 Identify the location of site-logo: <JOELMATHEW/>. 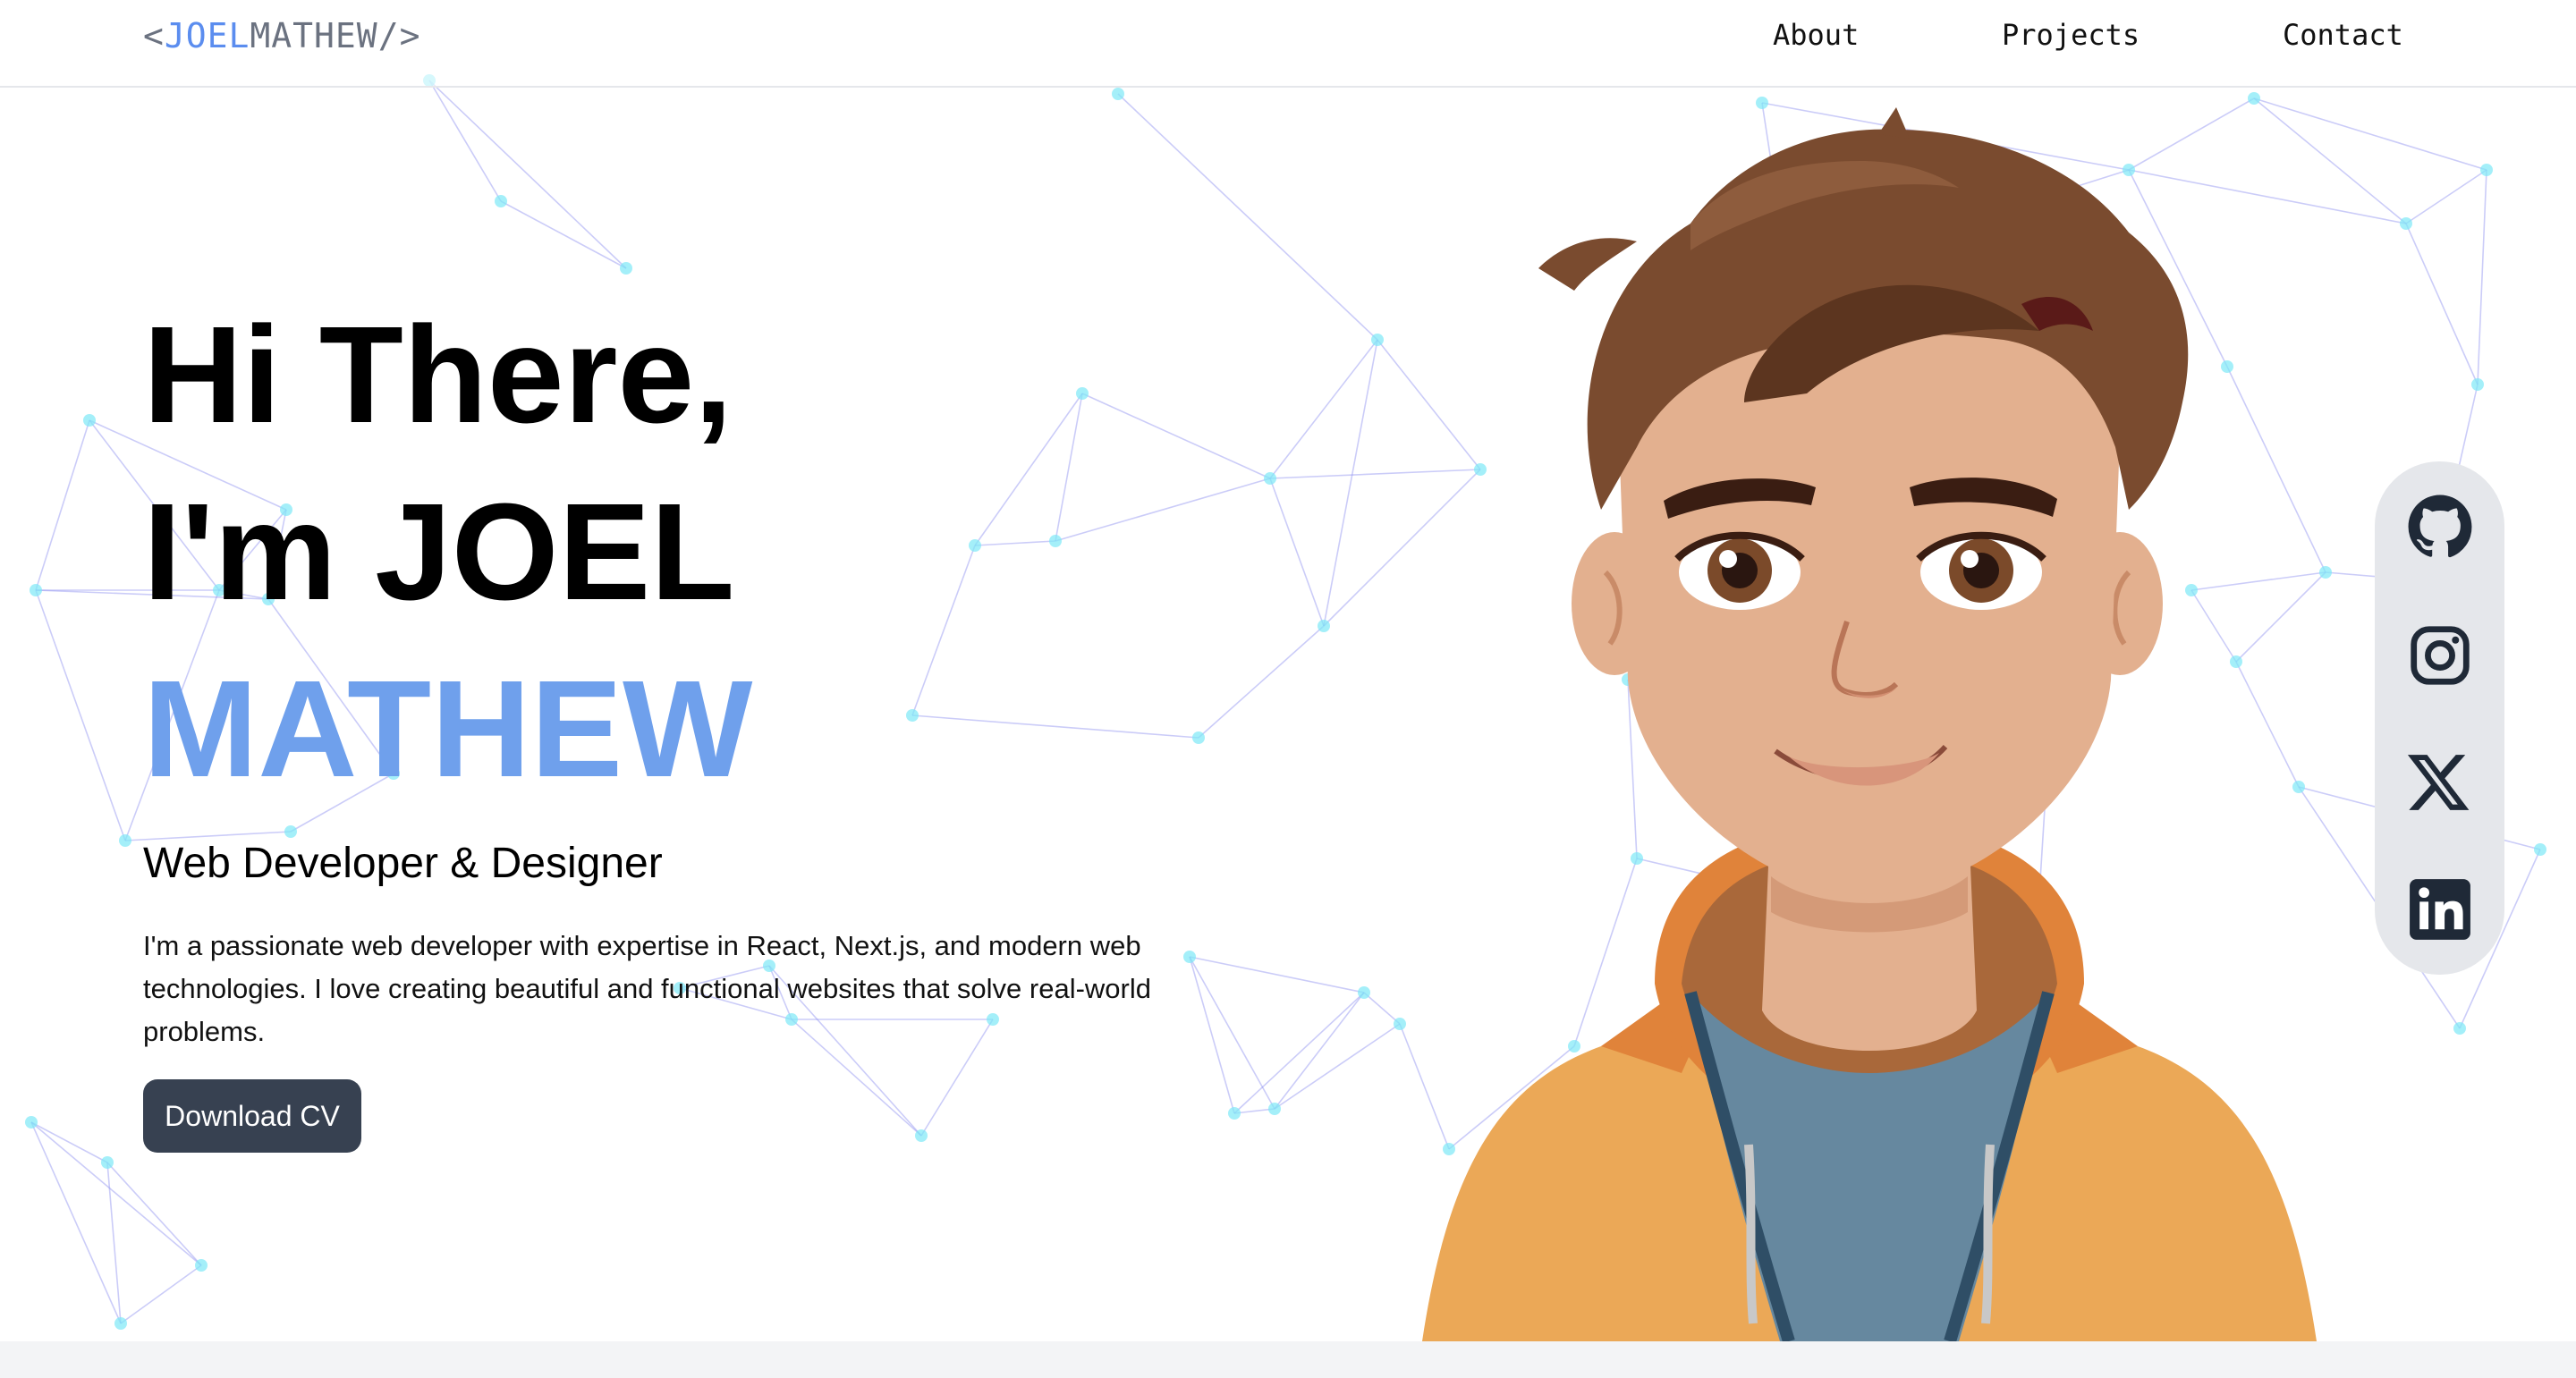
(281, 35).